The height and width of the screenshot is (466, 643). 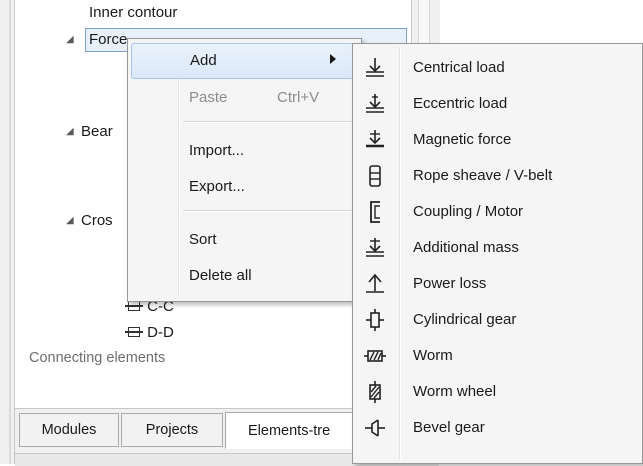 What do you see at coordinates (375, 176) in the screenshot?
I see `rope-sheave-icon` at bounding box center [375, 176].